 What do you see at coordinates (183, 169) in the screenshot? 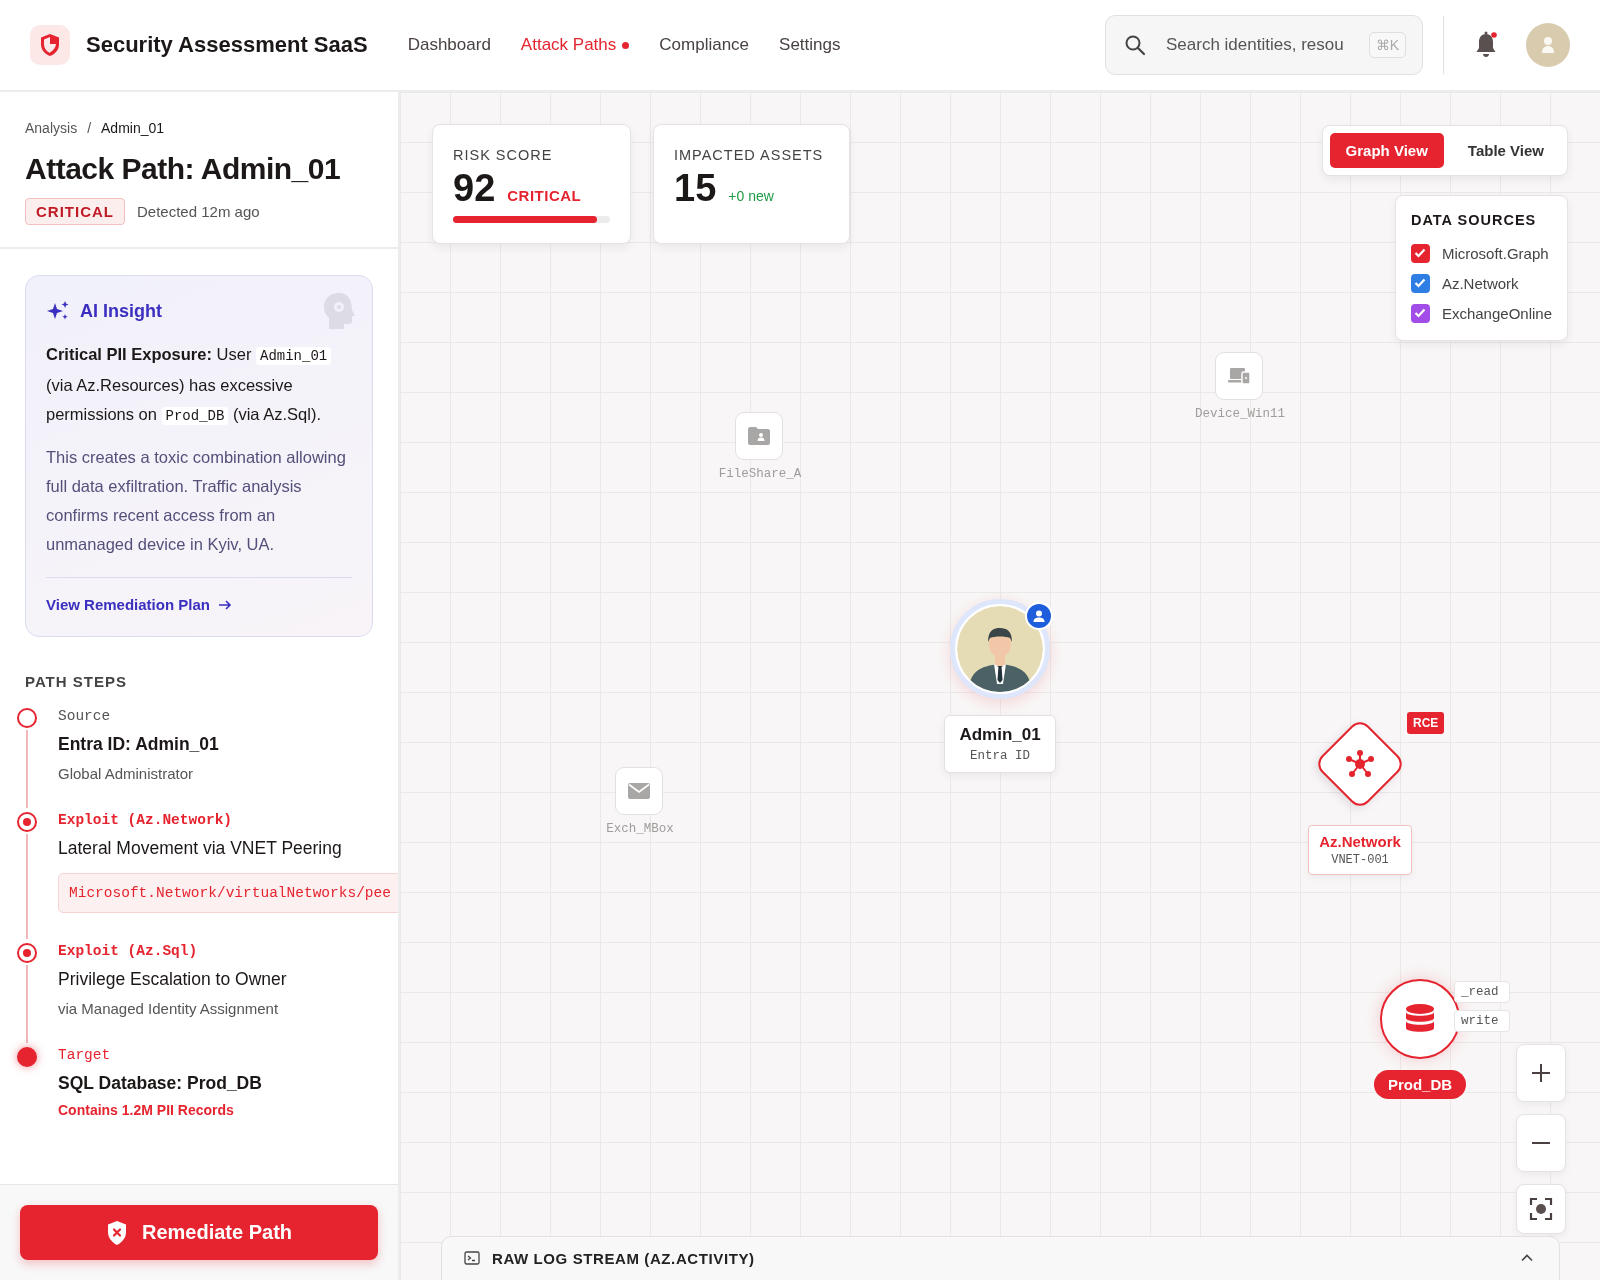
I see `page-title: Attack Path: Admin_01` at bounding box center [183, 169].